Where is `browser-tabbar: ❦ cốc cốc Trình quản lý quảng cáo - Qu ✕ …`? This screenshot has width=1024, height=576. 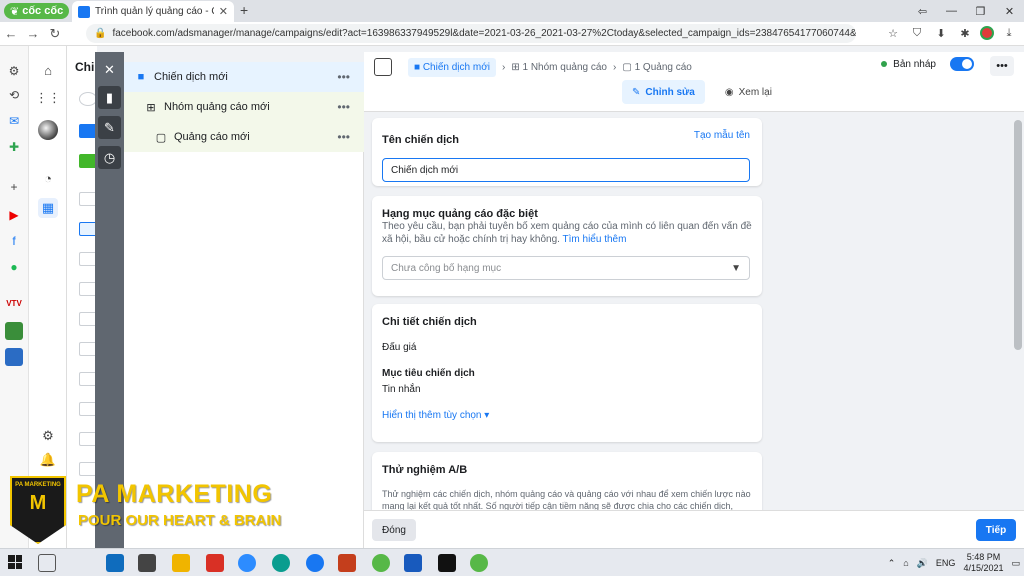
browser-tabbar: ❦ cốc cốc Trình quản lý quảng cáo - Qu ✕ … is located at coordinates (512, 11).